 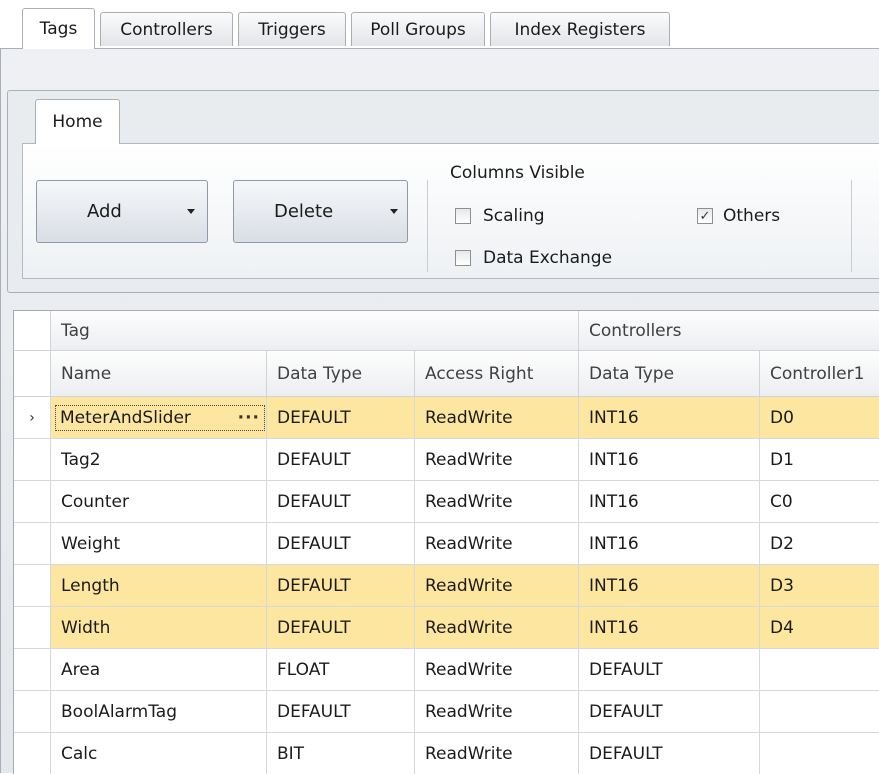 I want to click on cell-text: D4, so click(x=782, y=627).